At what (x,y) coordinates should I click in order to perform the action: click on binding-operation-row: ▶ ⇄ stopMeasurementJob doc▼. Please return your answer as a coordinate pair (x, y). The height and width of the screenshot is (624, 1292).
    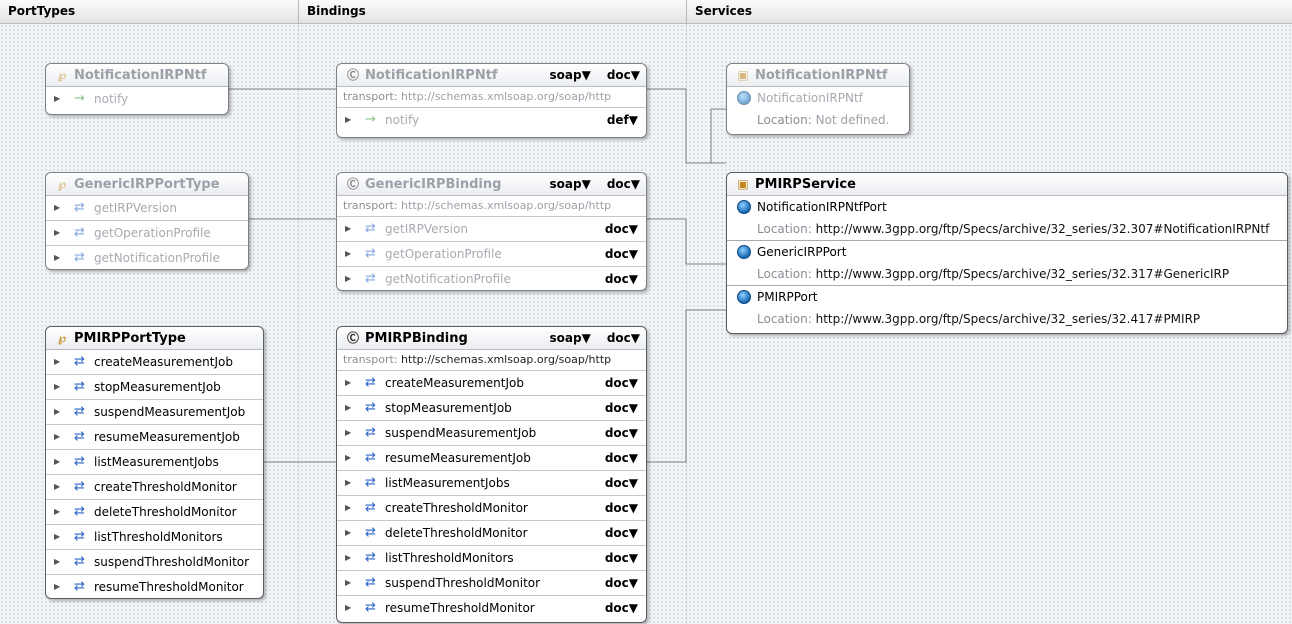
    Looking at the image, I should click on (491, 408).